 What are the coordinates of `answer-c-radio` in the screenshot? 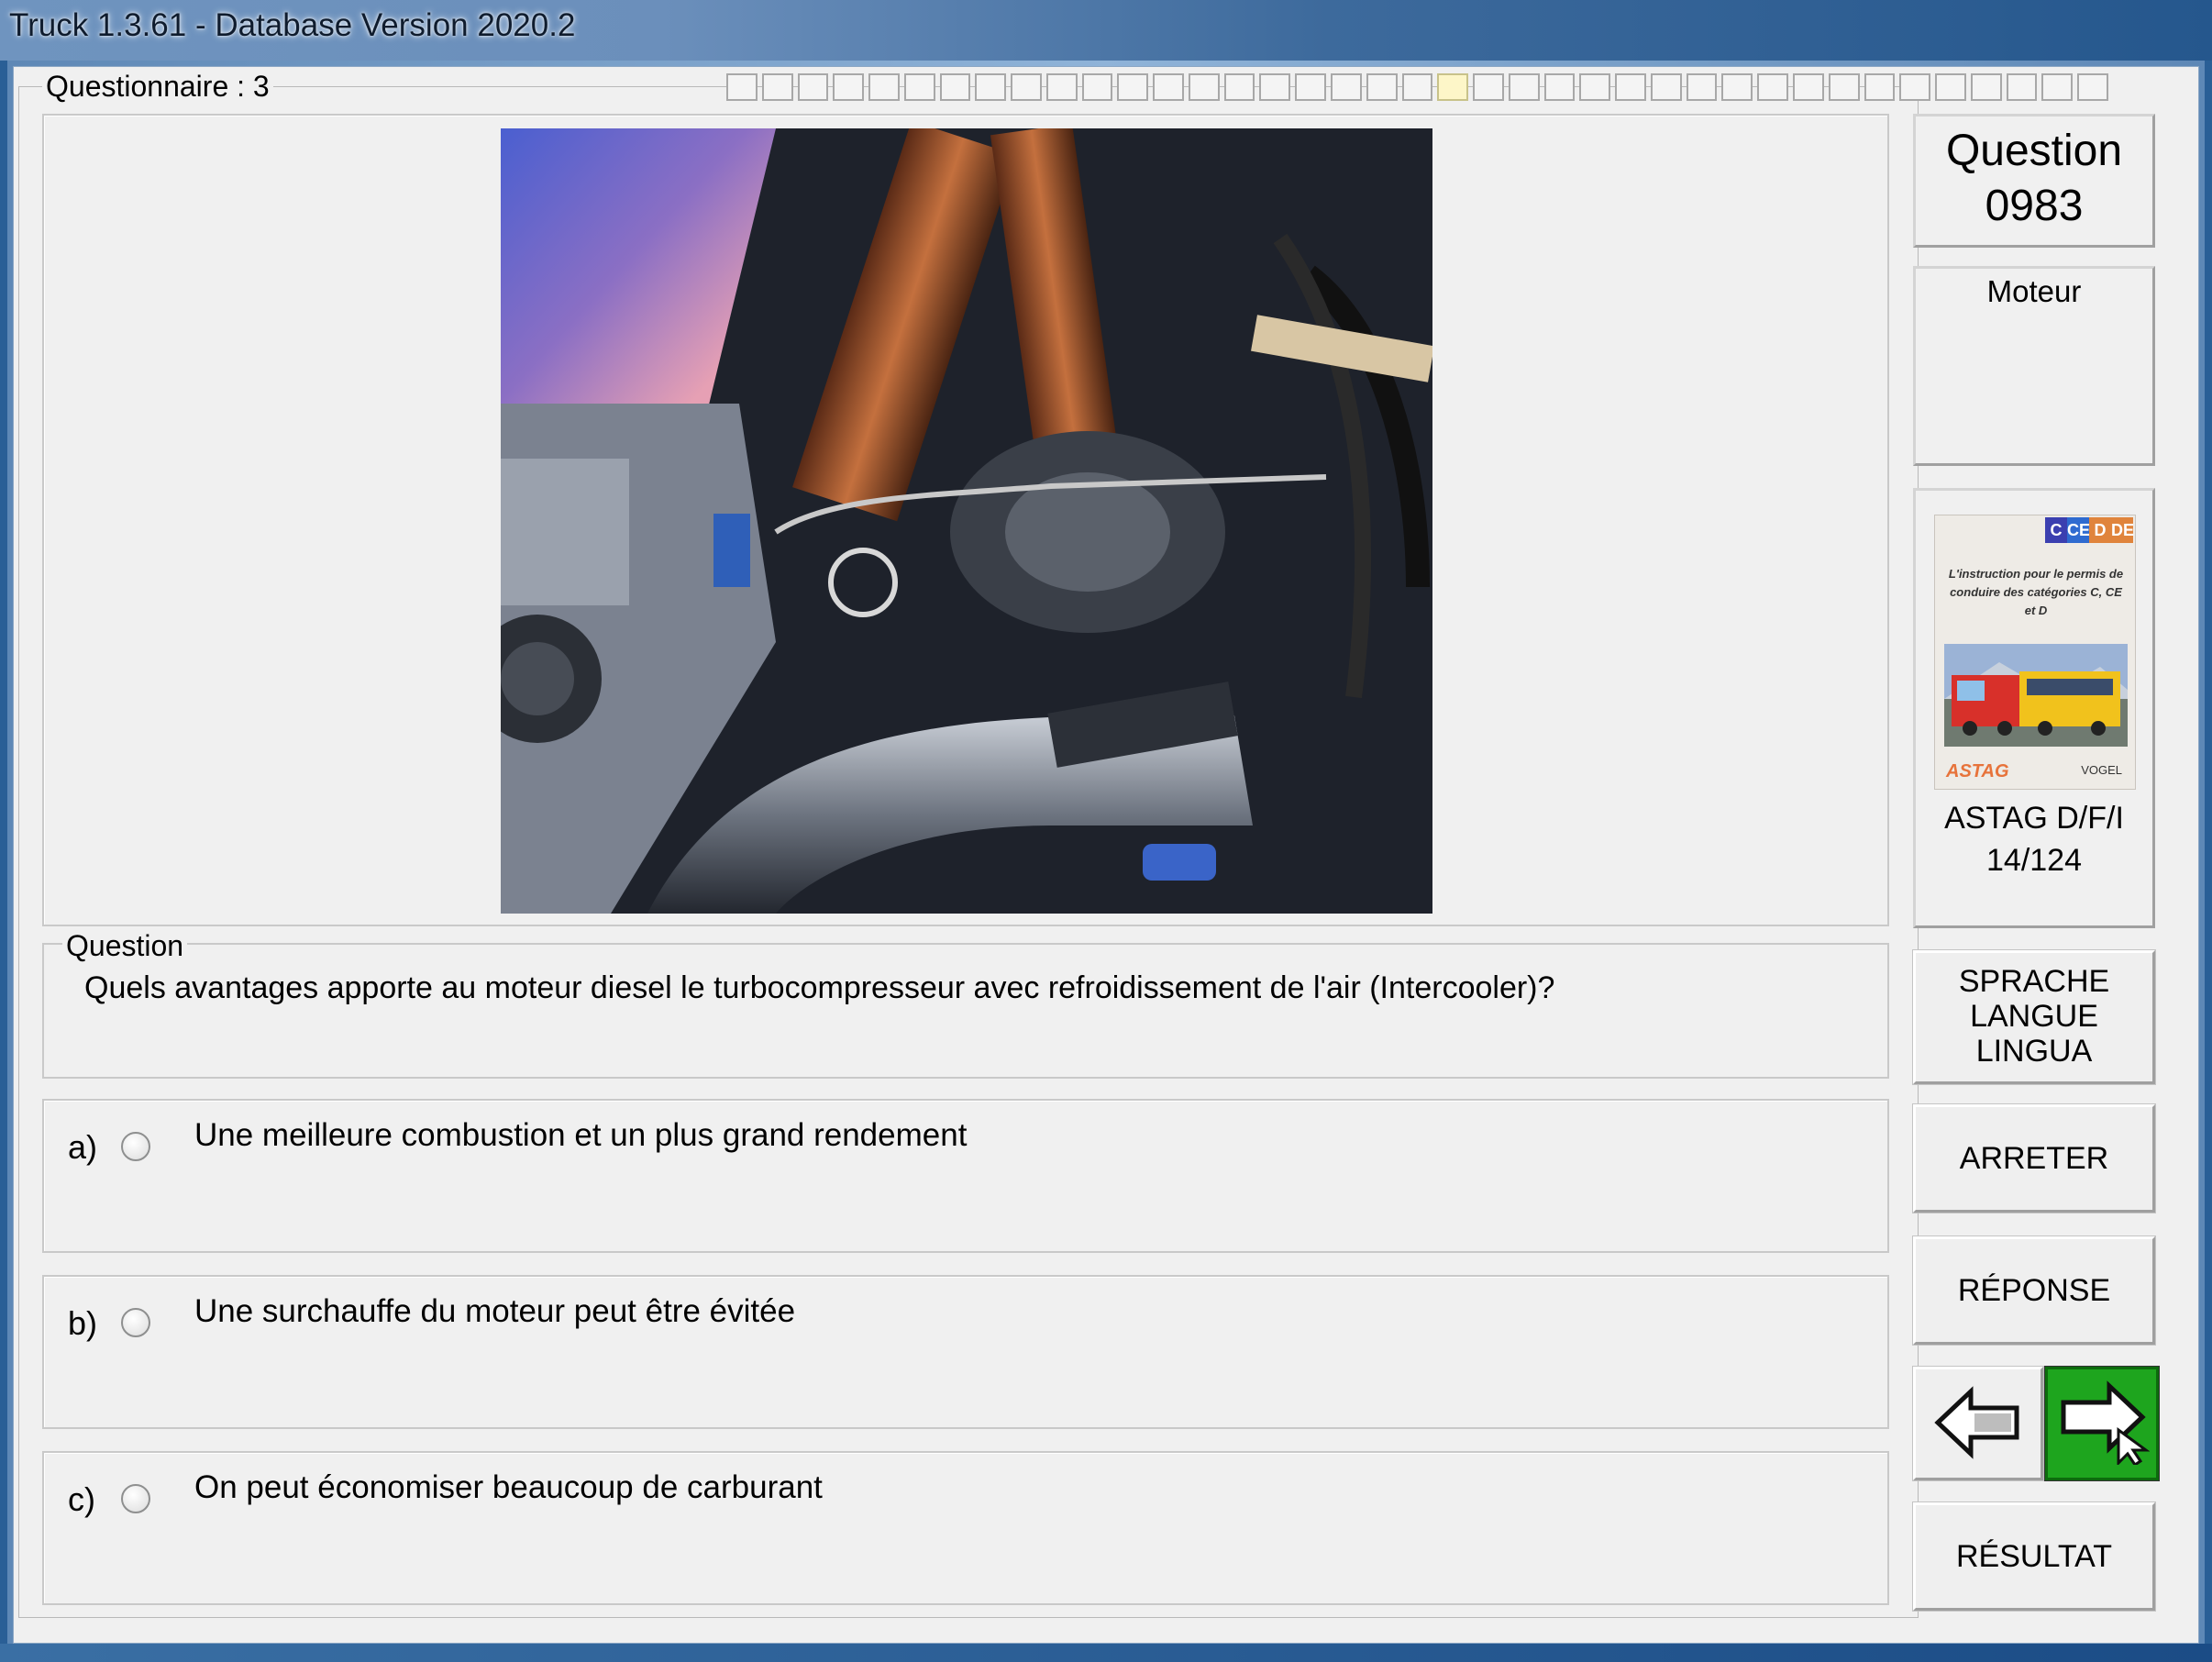 It's located at (135, 1498).